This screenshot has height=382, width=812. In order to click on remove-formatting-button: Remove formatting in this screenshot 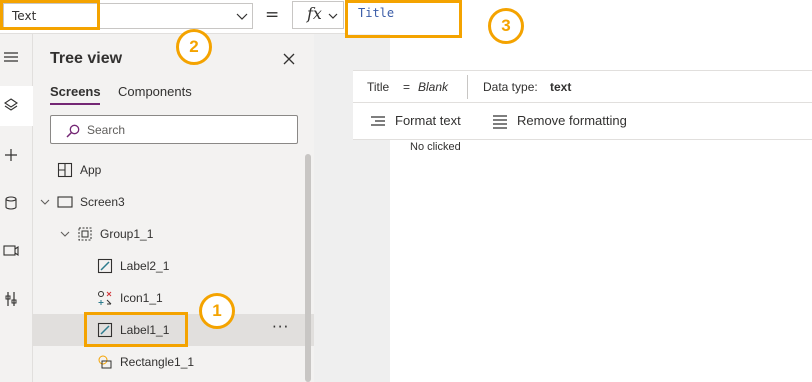, I will do `click(572, 120)`.